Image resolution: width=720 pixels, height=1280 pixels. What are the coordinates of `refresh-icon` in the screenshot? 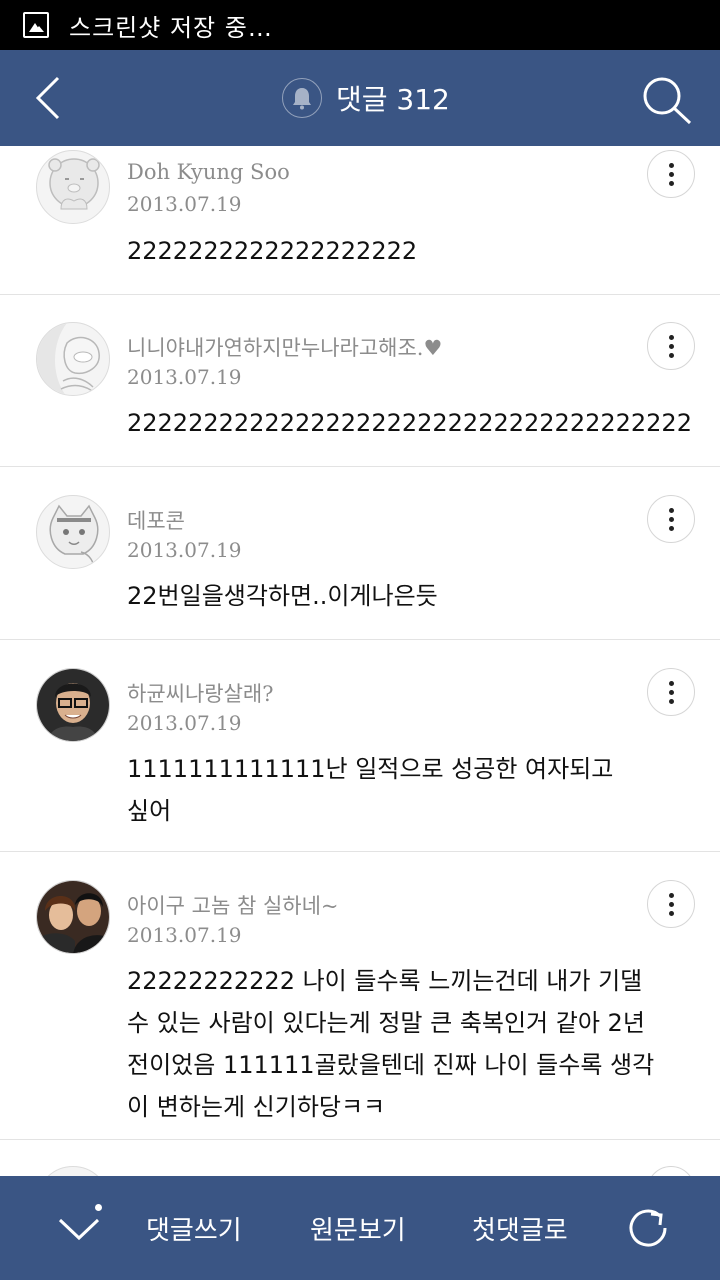 It's located at (648, 1228).